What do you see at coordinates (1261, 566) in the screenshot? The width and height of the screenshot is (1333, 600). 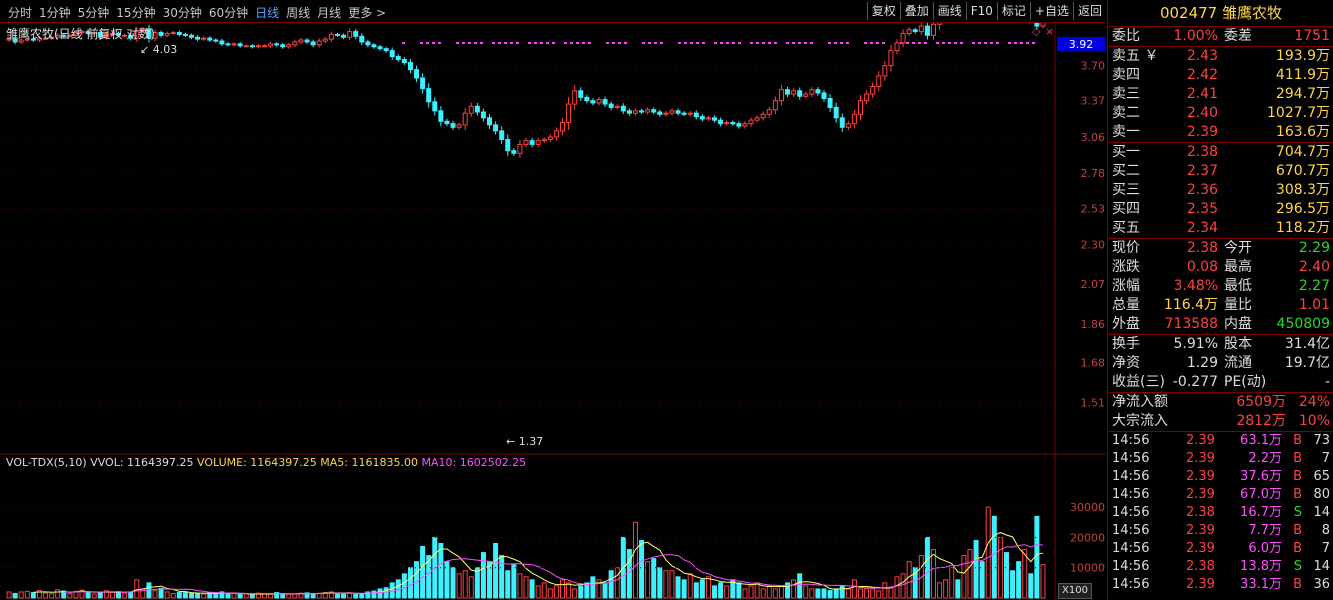 I see `tick-volume: 13.8万` at bounding box center [1261, 566].